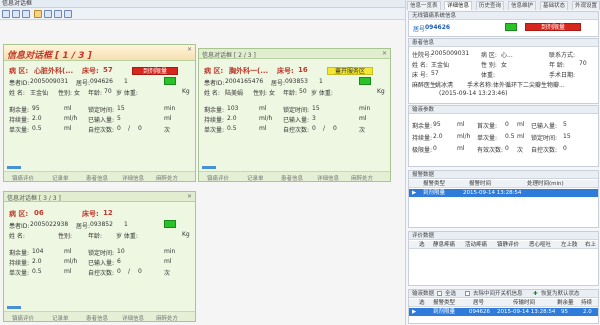 This screenshot has height=325, width=600. What do you see at coordinates (590, 245) in the screenshot?
I see `col-right-limb: 右上` at bounding box center [590, 245].